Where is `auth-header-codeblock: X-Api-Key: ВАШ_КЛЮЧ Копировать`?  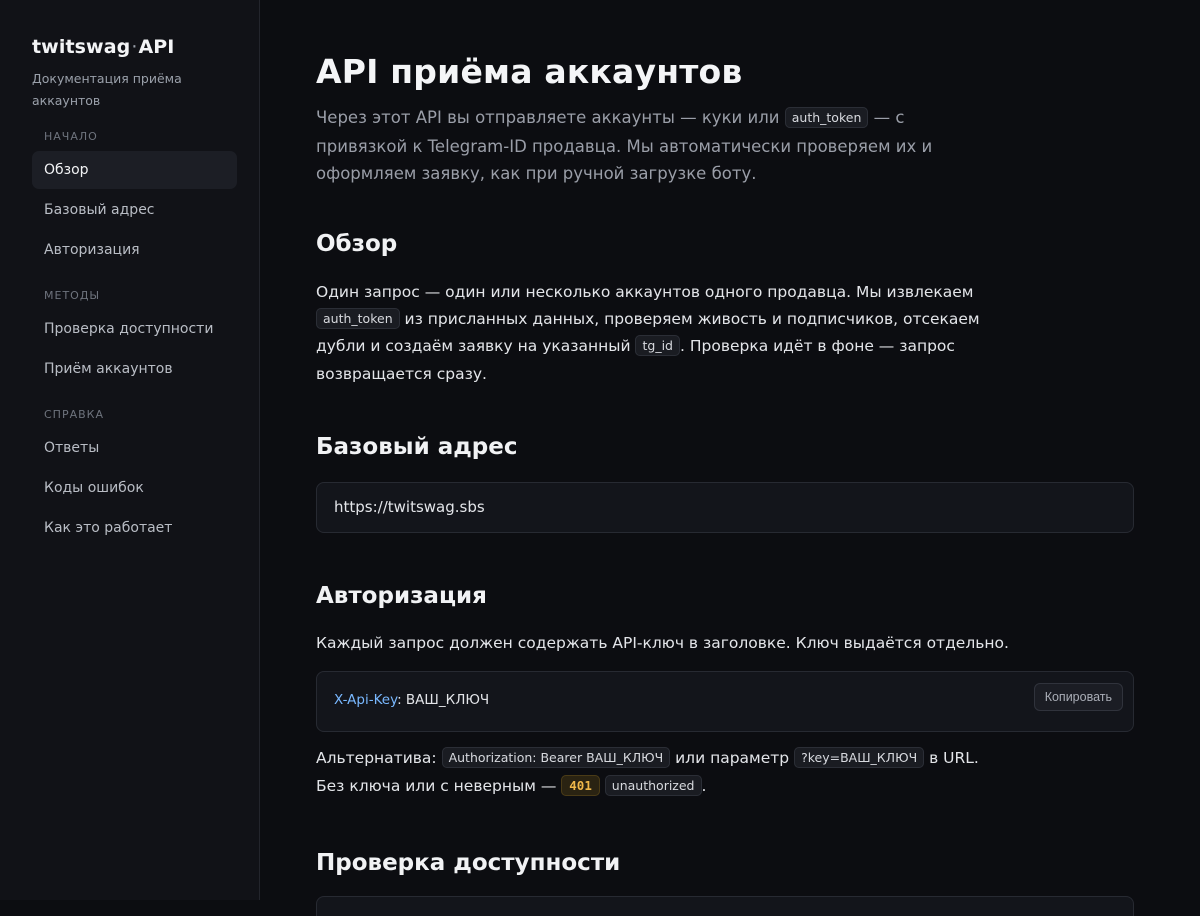 auth-header-codeblock: X-Api-Key: ВАШ_КЛЮЧ Копировать is located at coordinates (725, 701).